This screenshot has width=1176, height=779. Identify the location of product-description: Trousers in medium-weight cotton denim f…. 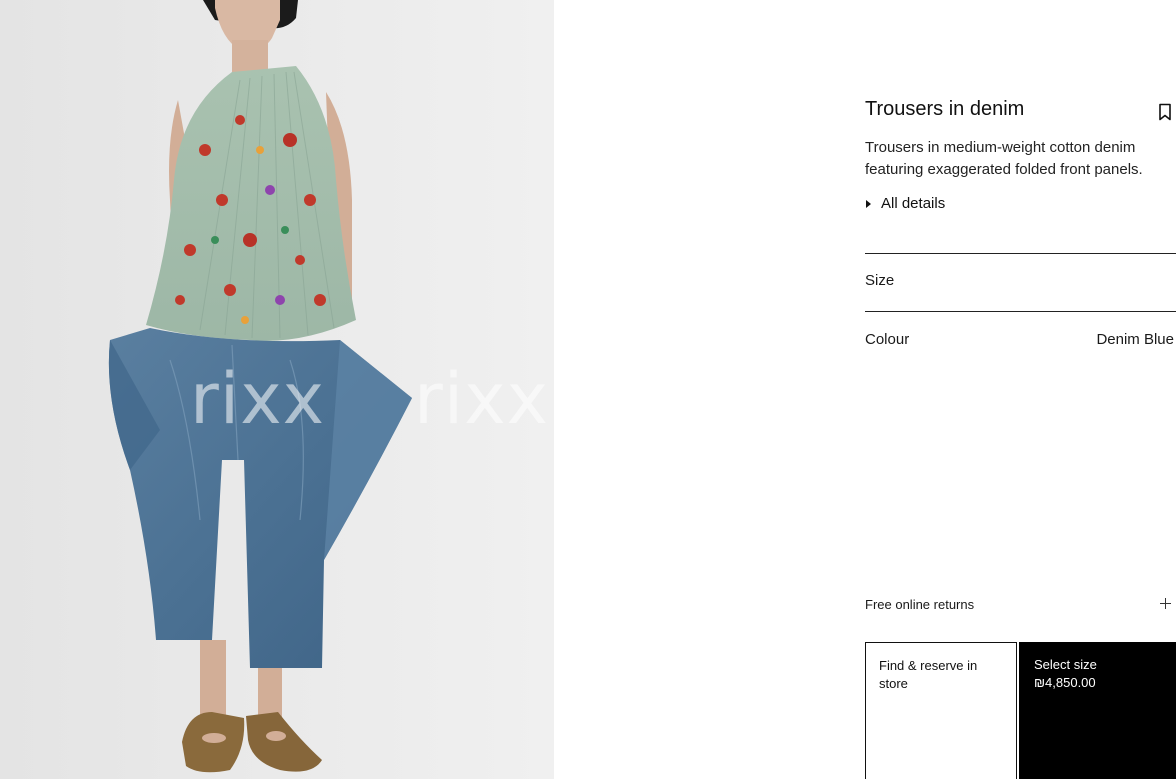
(1004, 158).